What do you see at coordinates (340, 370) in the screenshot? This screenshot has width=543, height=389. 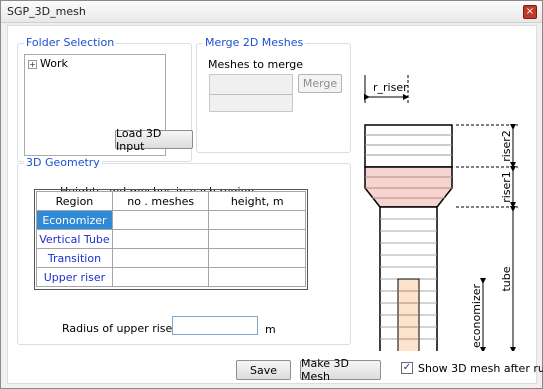 I see `make-3d-mesh-button: Make 3D Mesh` at bounding box center [340, 370].